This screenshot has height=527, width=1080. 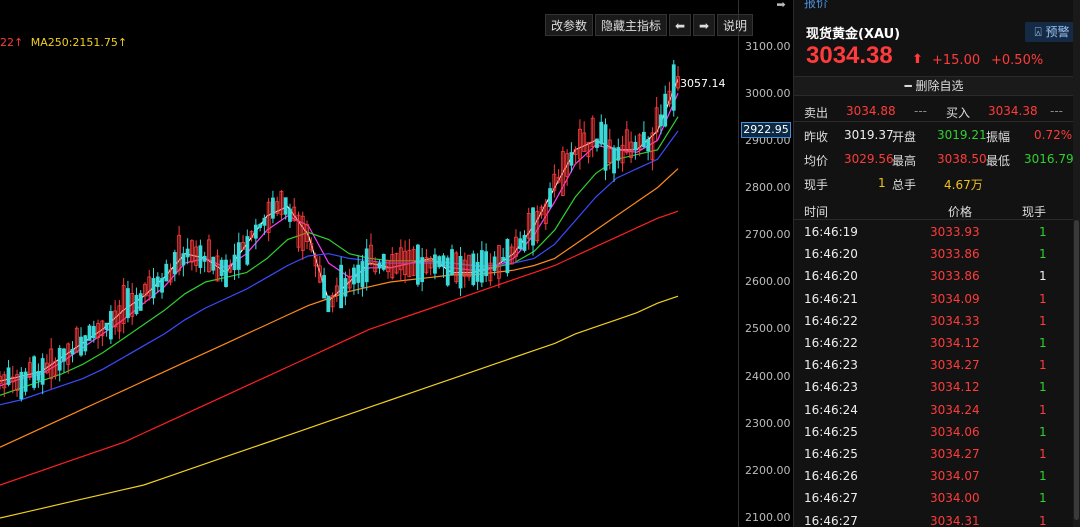 What do you see at coordinates (631, 25) in the screenshot?
I see `hide-main-indicator-button: 隐藏主指标` at bounding box center [631, 25].